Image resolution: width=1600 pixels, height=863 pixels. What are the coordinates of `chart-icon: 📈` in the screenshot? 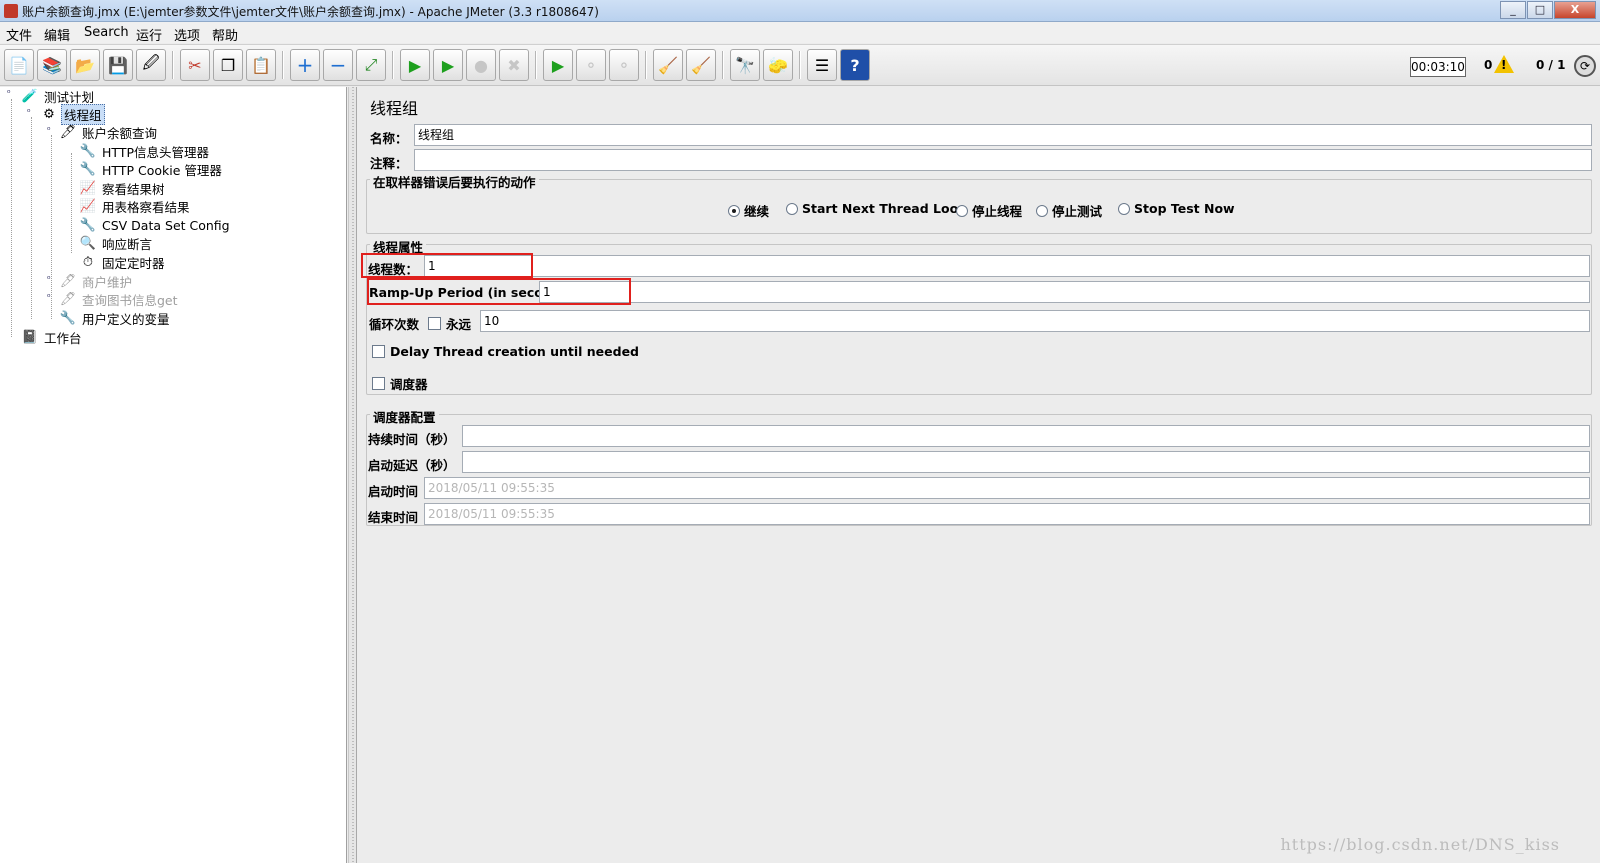 It's located at (88, 206).